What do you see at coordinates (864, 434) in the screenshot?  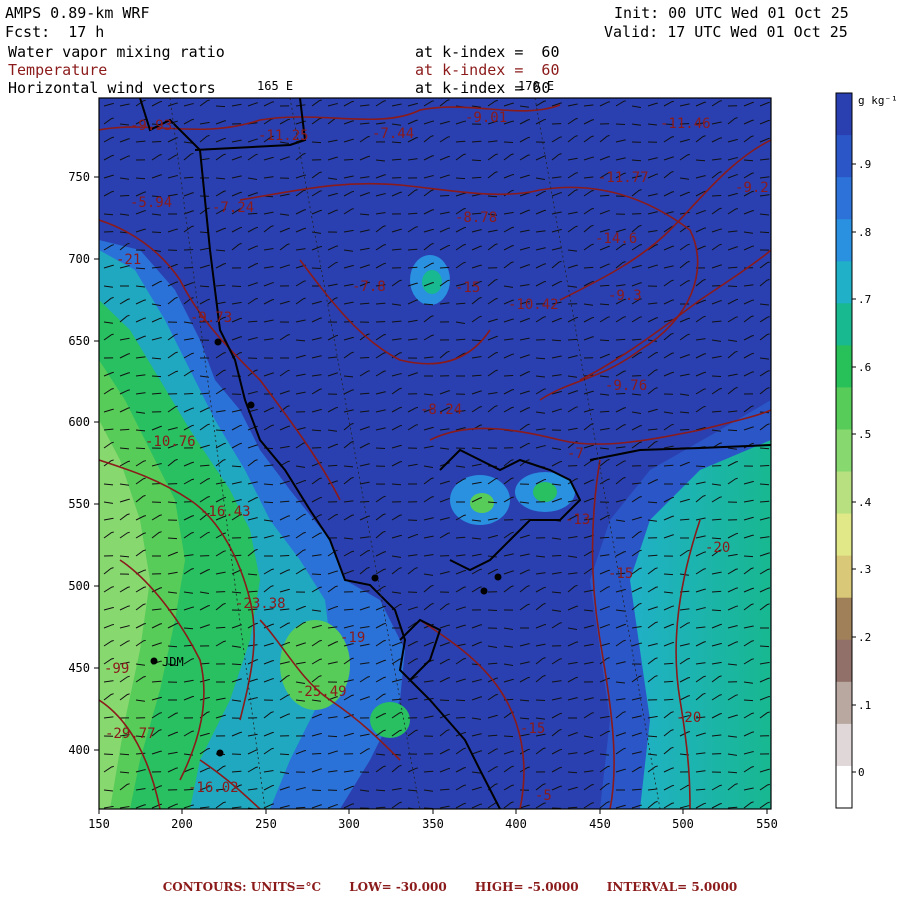 I see `colorbar-label: .5` at bounding box center [864, 434].